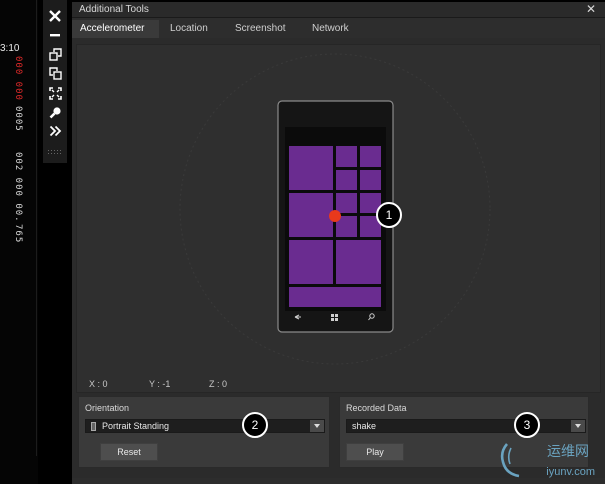  What do you see at coordinates (527, 425) in the screenshot?
I see `callout-3: 3` at bounding box center [527, 425].